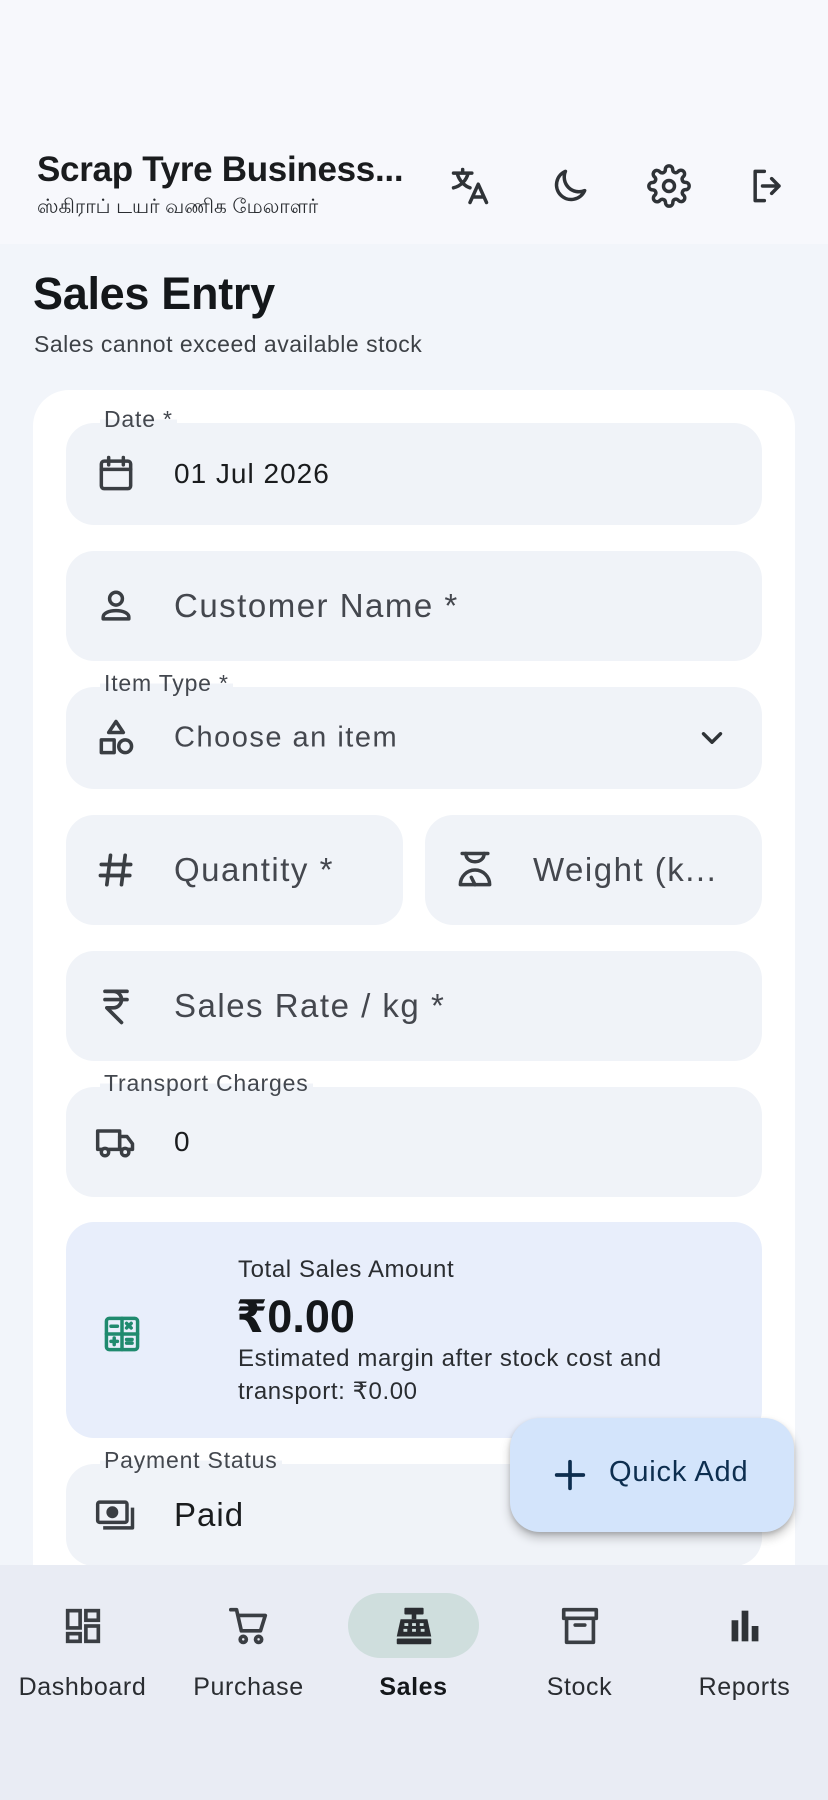  I want to click on cash-register-icon, so click(413, 1625).